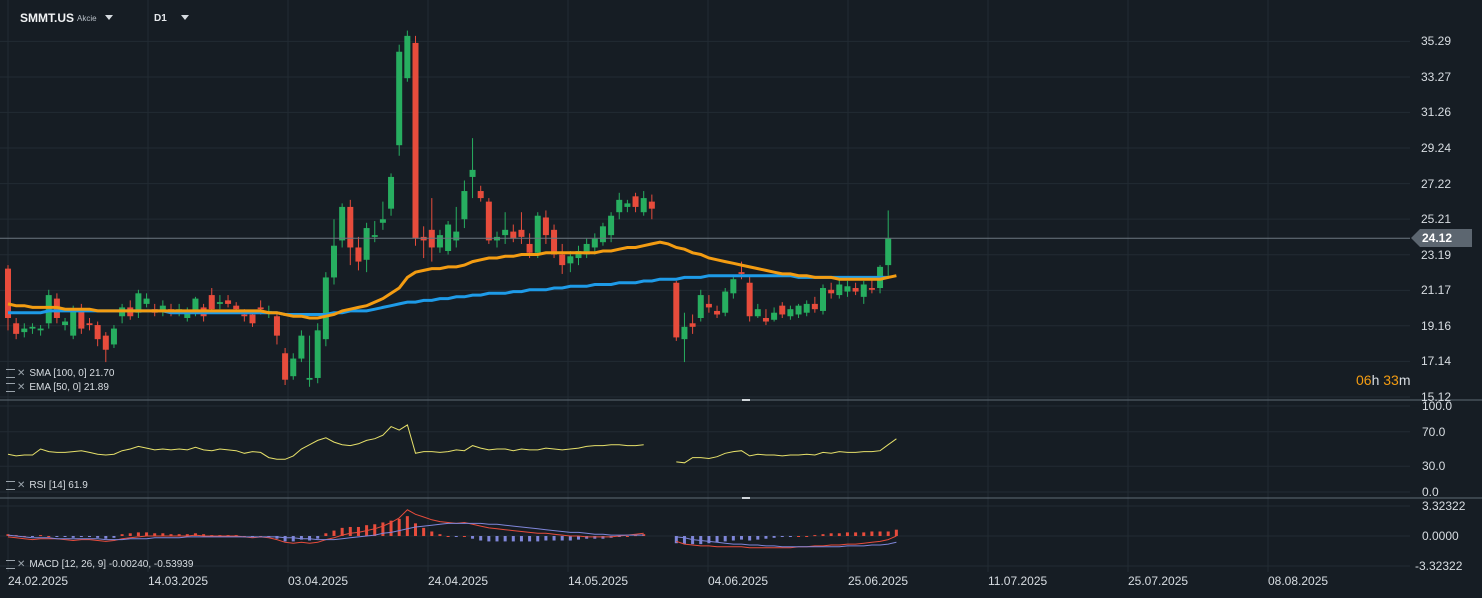 This screenshot has height=598, width=1482. I want to click on macd-tick-label: -3.32322, so click(1439, 566).